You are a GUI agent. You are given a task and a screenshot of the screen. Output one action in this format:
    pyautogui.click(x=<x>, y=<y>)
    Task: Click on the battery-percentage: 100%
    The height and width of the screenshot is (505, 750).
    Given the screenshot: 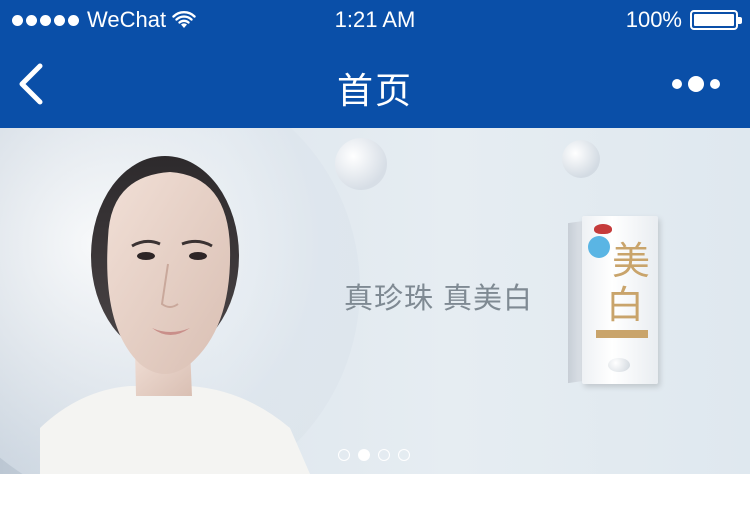 What is the action you would take?
    pyautogui.click(x=653, y=19)
    